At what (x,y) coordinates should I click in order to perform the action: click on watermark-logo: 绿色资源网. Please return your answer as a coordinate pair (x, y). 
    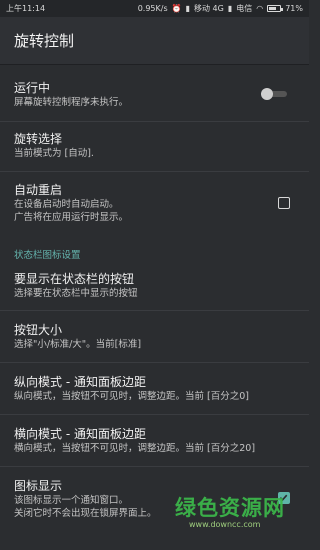
    Looking at the image, I should click on (230, 508).